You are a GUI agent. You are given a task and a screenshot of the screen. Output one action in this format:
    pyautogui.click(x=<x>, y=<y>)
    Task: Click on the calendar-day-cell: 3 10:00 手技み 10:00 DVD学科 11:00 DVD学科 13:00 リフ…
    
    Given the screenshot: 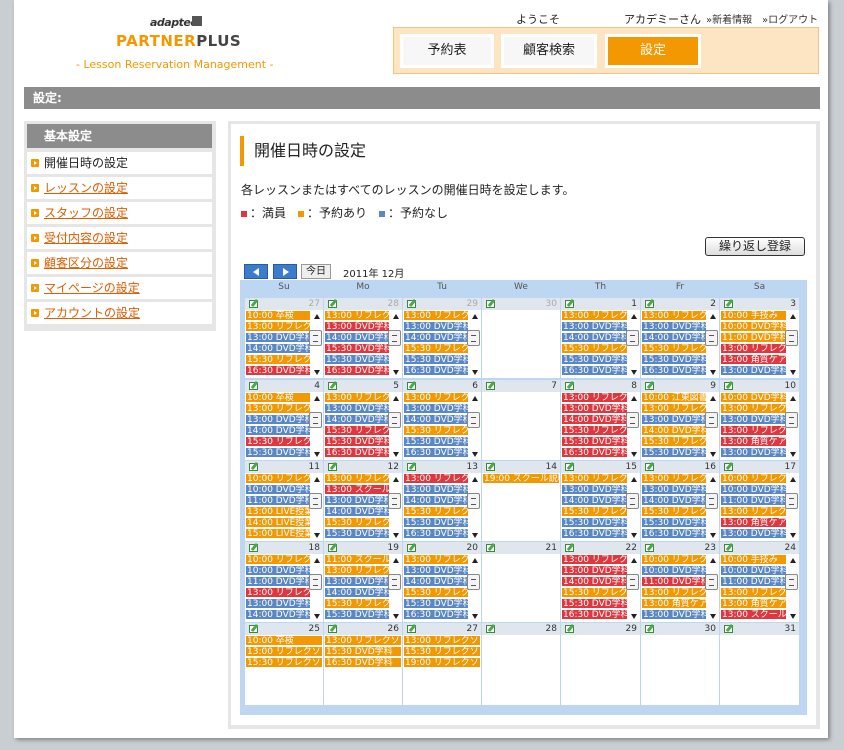 What is the action you would take?
    pyautogui.click(x=759, y=338)
    